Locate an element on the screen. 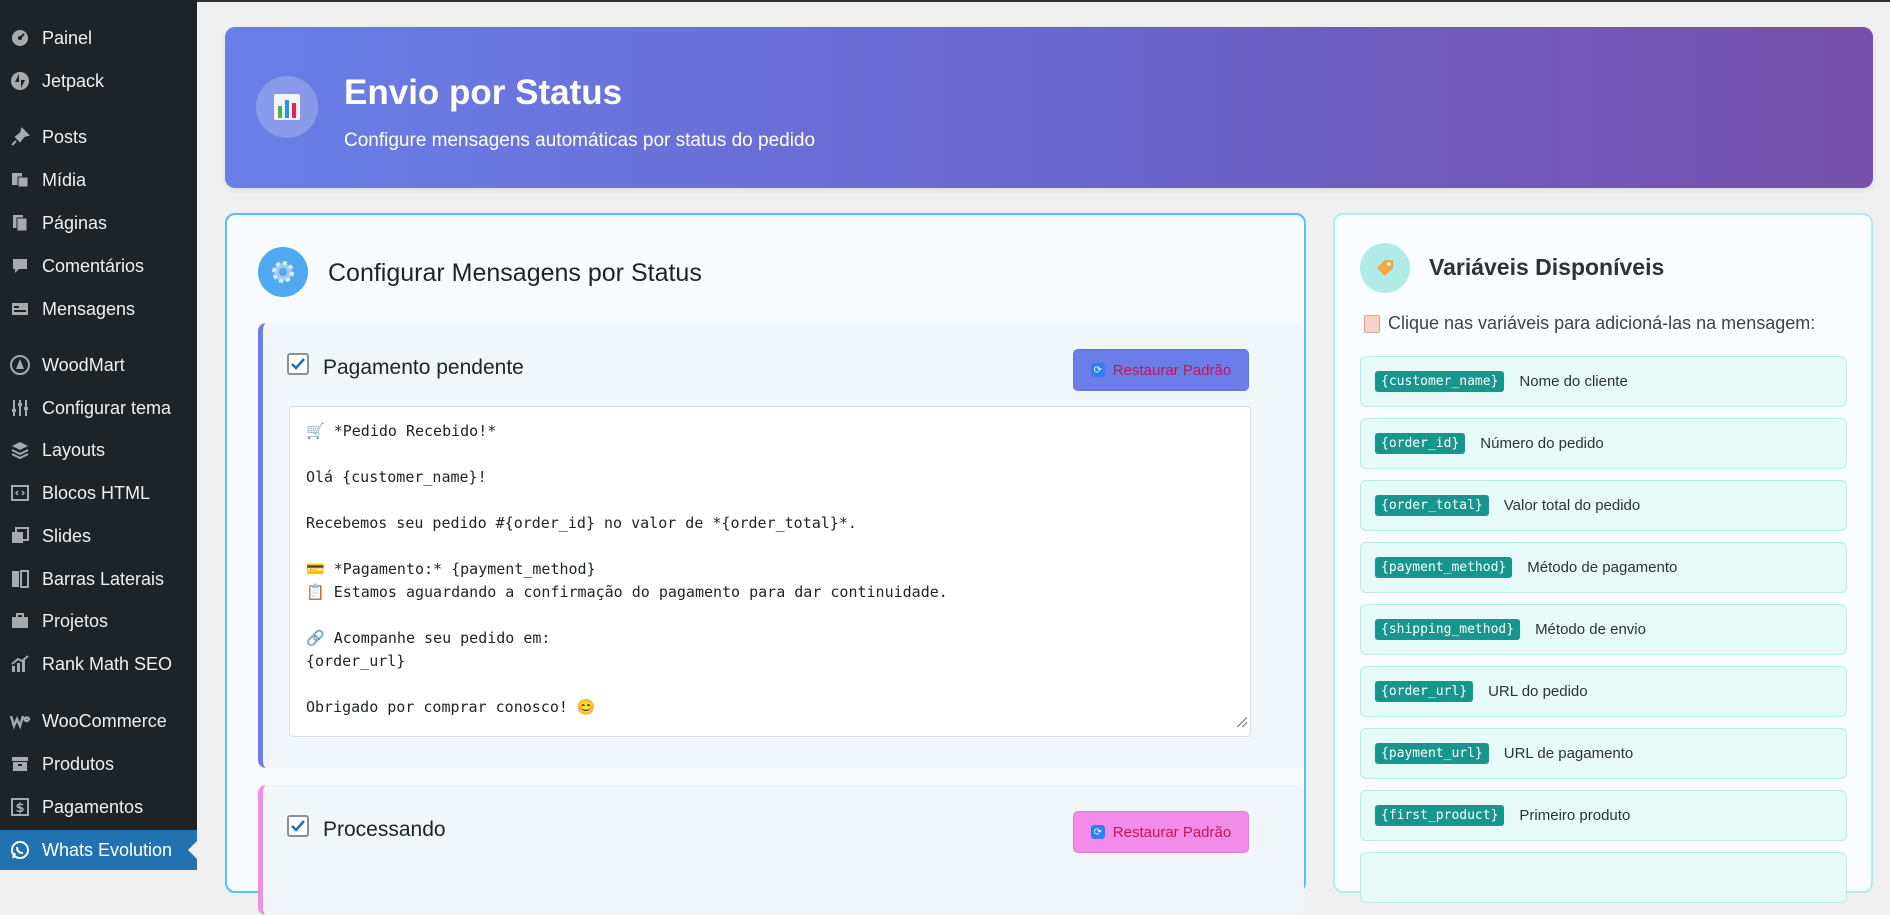 The width and height of the screenshot is (1890, 915). sidebar-item-paginas: Páginas is located at coordinates (98, 223).